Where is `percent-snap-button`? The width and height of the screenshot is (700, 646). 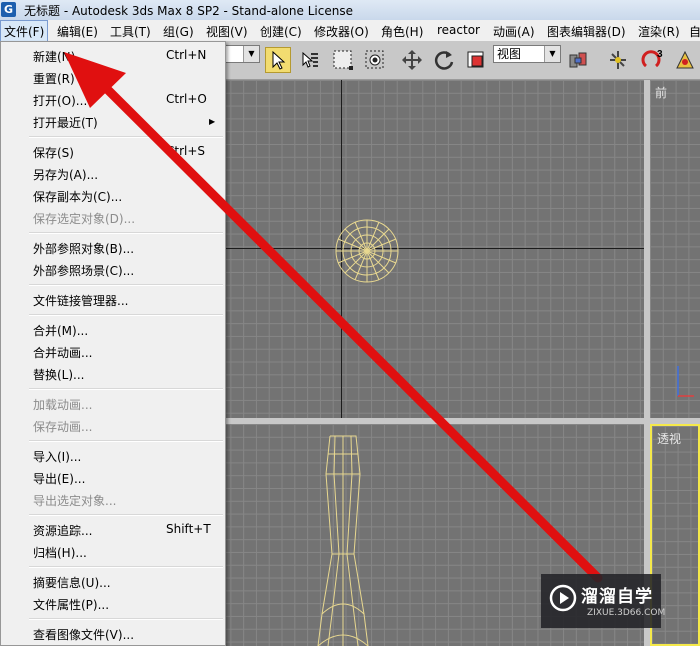 percent-snap-button is located at coordinates (685, 60).